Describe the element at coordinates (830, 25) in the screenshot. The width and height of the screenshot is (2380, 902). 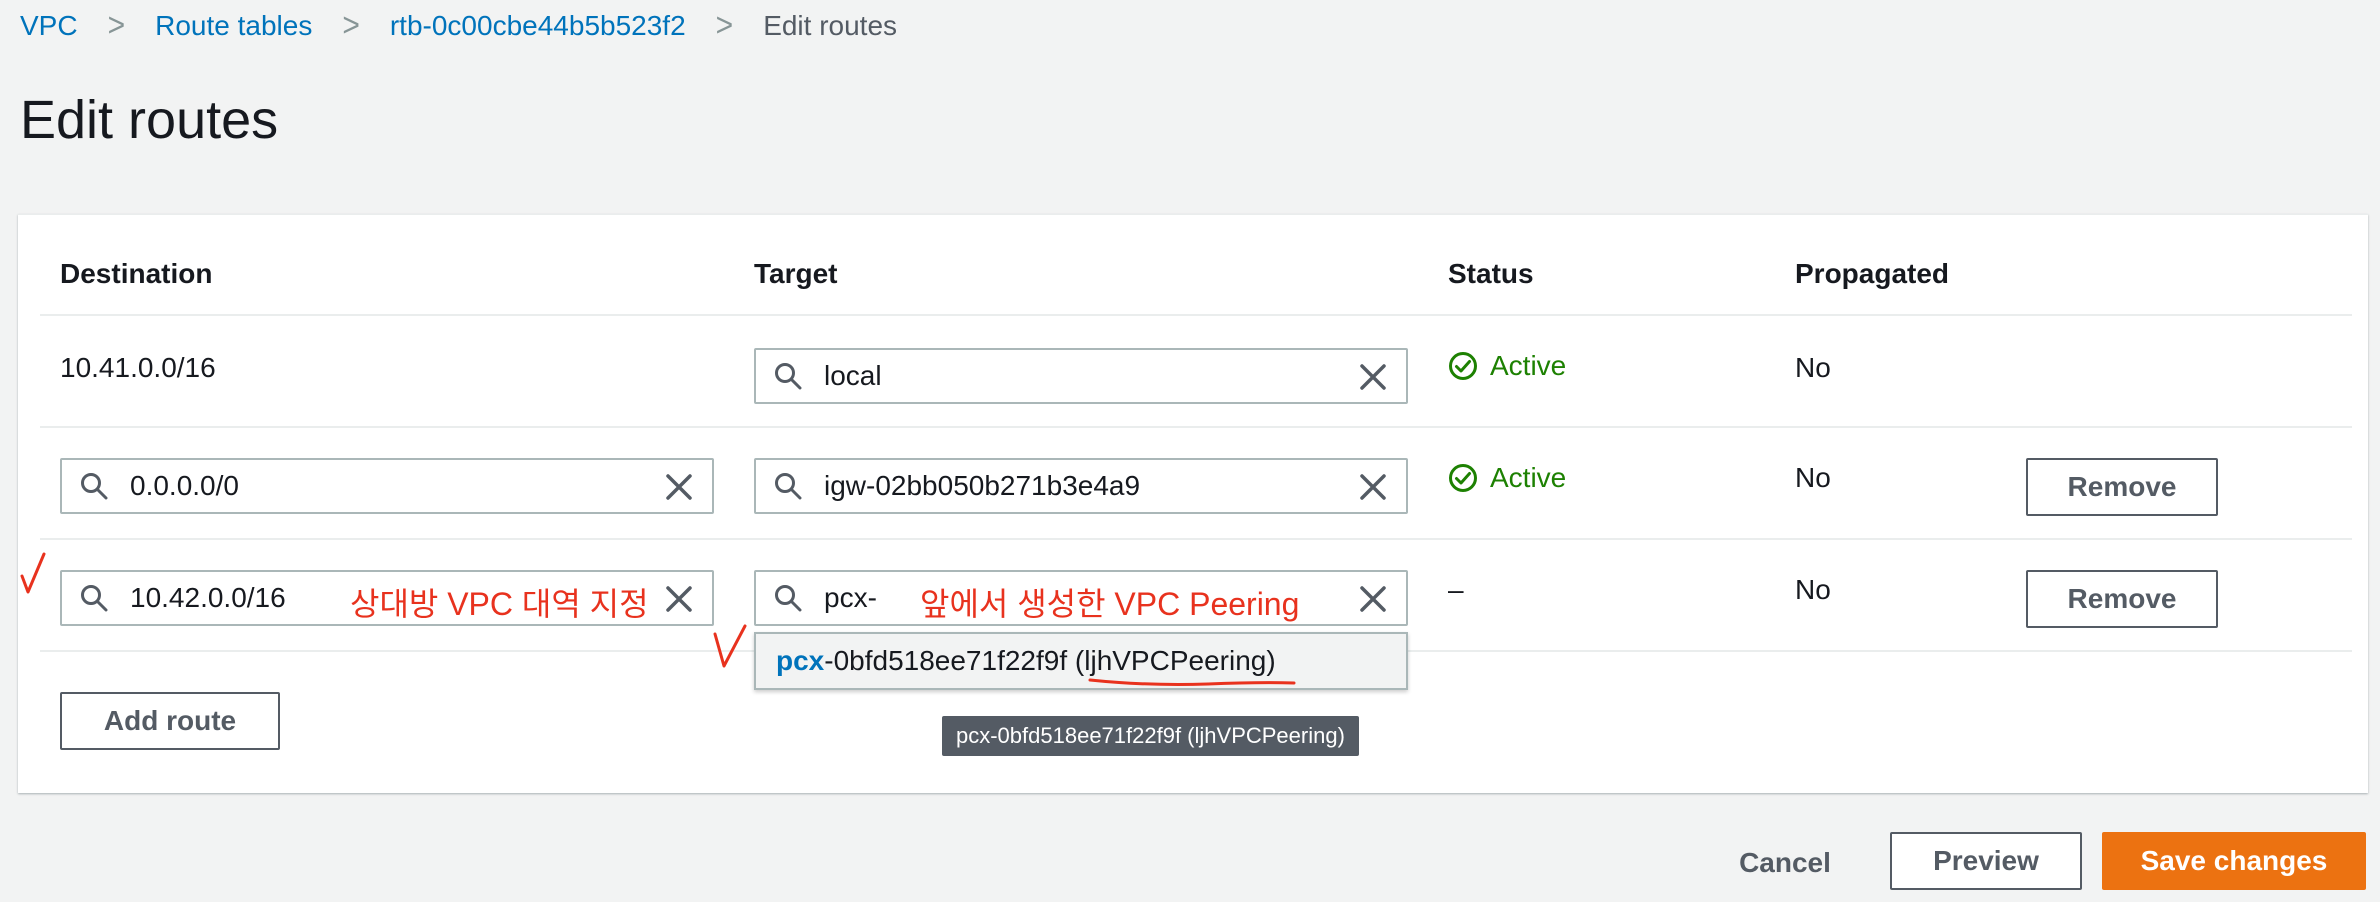
I see `breadcrumb-current: Edit routes` at that location.